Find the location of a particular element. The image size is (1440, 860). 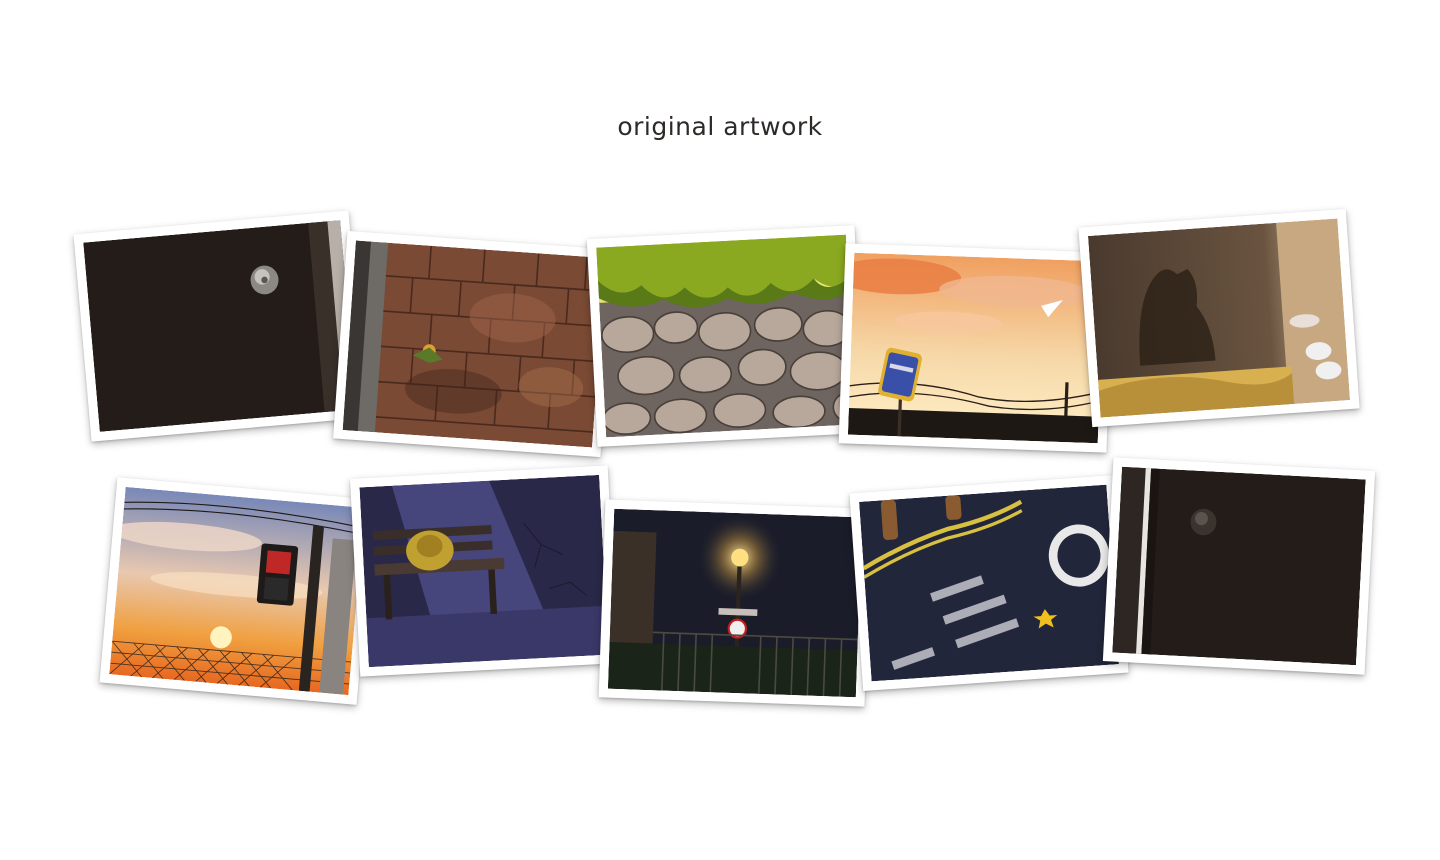

photo-road-markings is located at coordinates (989, 583).